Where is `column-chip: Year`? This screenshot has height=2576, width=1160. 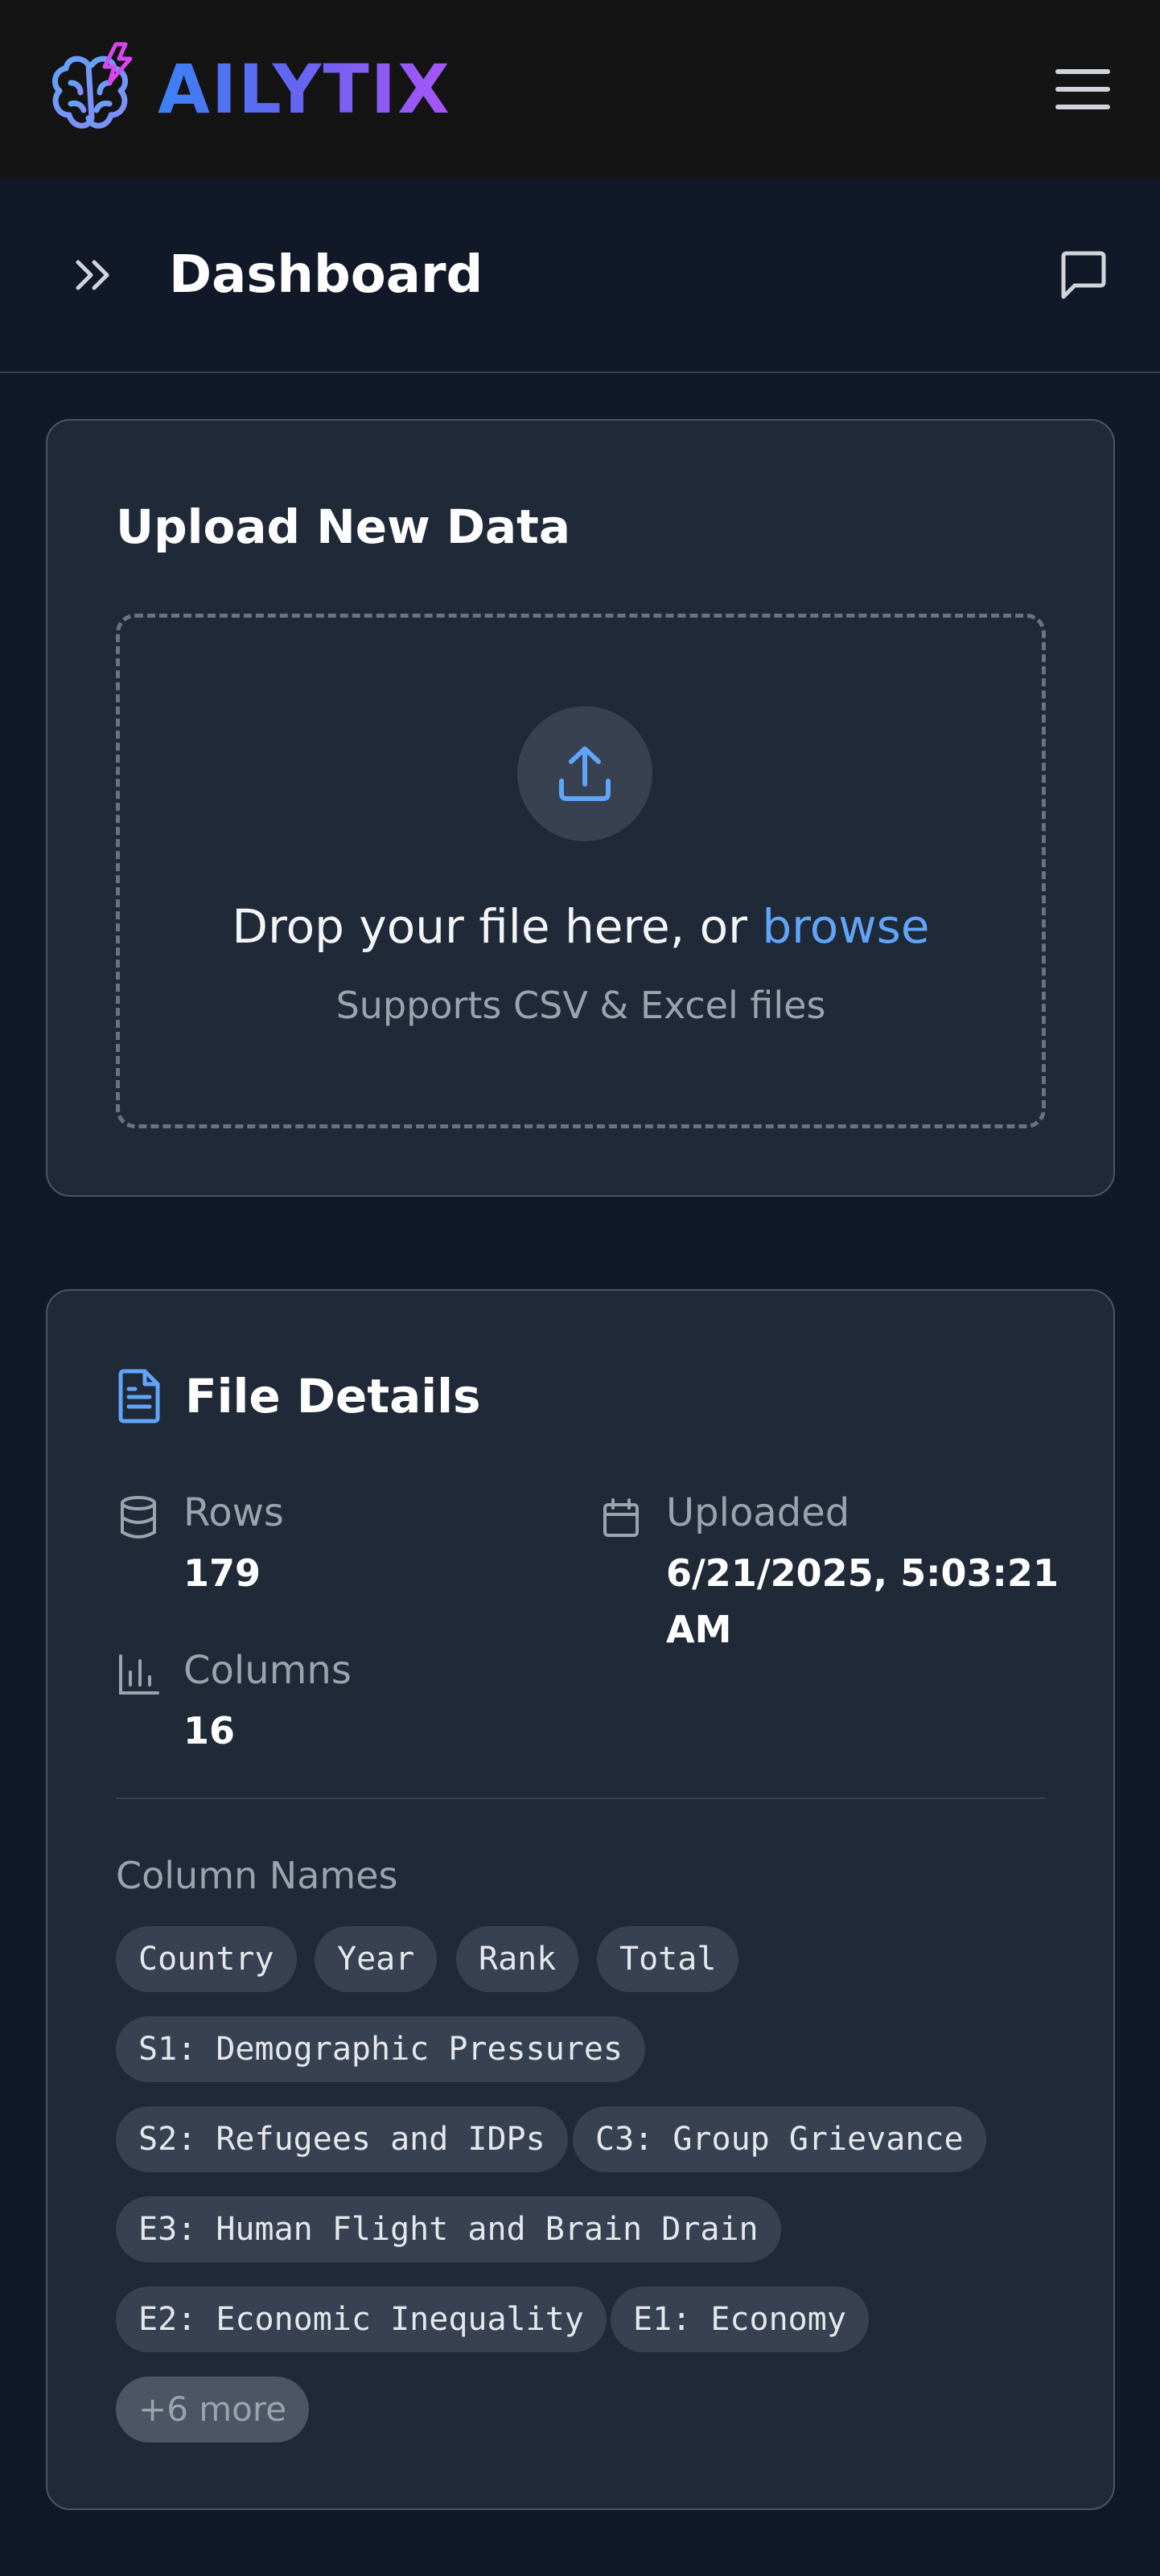 column-chip: Year is located at coordinates (376, 1959).